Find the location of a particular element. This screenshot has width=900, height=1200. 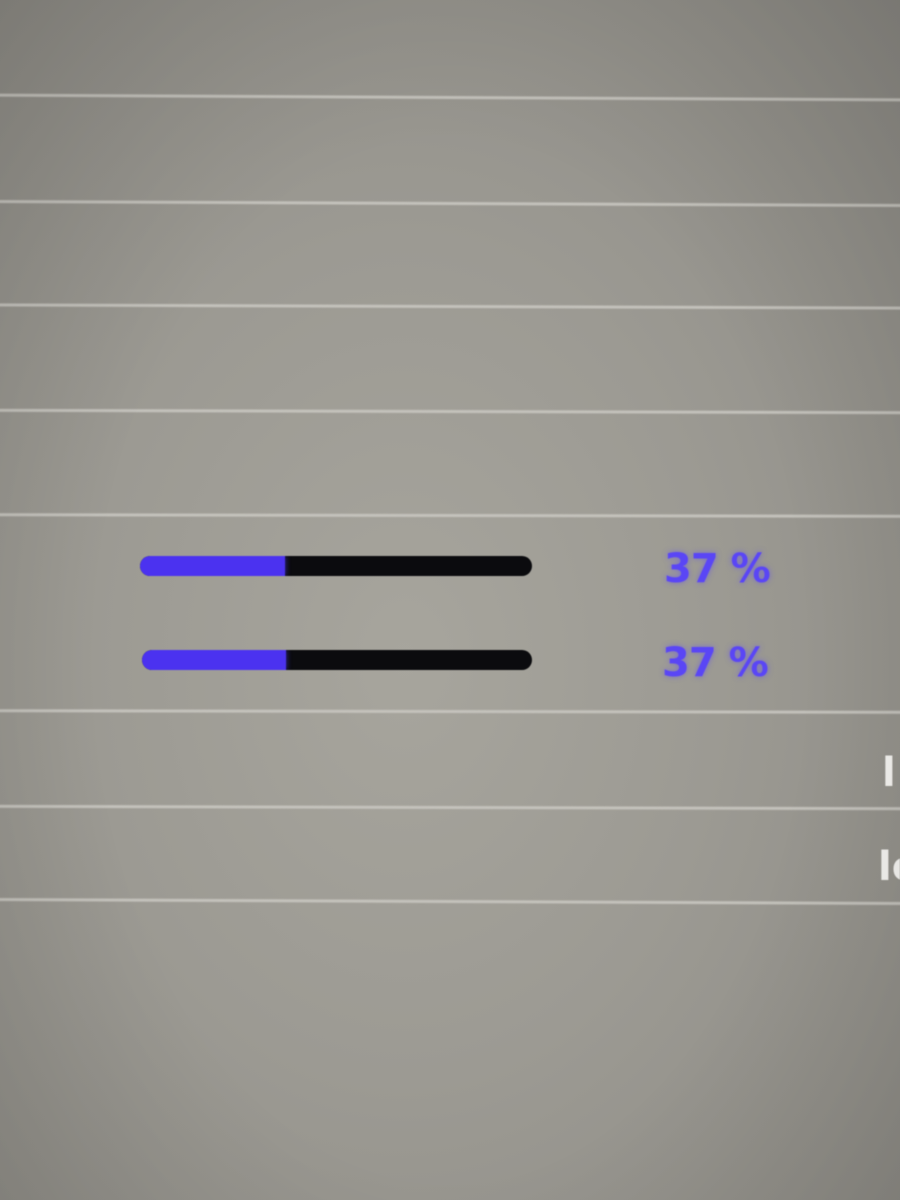

row-label-truncated: l is located at coordinates (889, 773).